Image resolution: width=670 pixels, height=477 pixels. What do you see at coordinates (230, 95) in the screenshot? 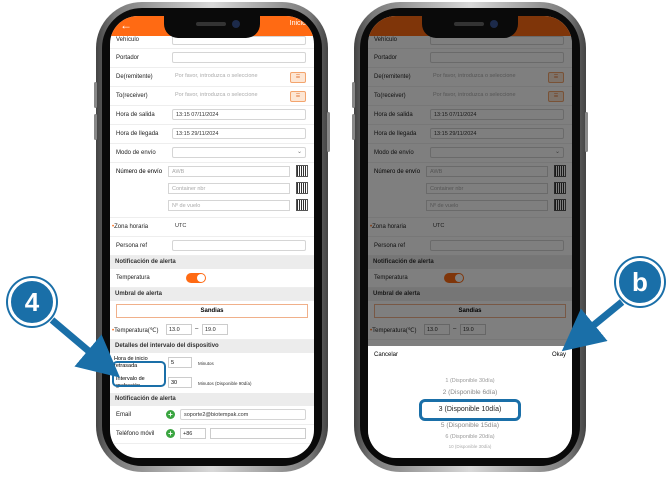
I see `receiver-input: Por favor, introduzca o seleccione` at bounding box center [230, 95].